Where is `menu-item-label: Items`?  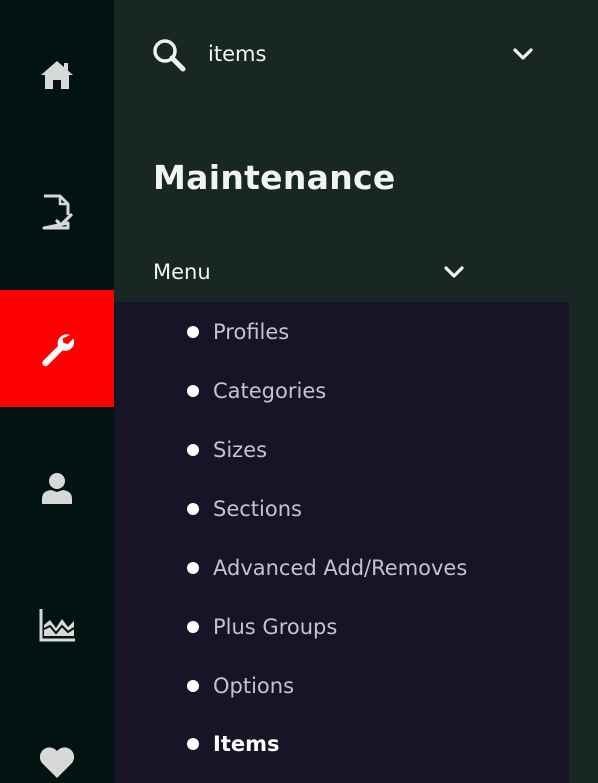 menu-item-label: Items is located at coordinates (246, 744).